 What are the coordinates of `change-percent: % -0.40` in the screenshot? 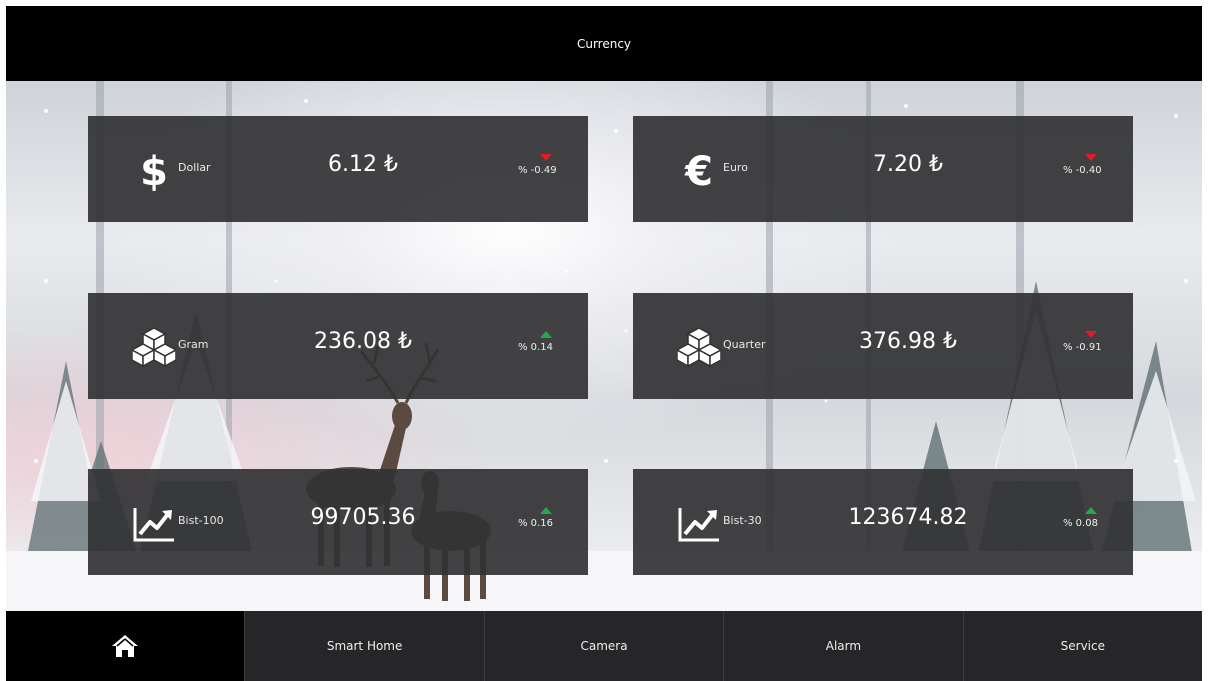 It's located at (1082, 170).